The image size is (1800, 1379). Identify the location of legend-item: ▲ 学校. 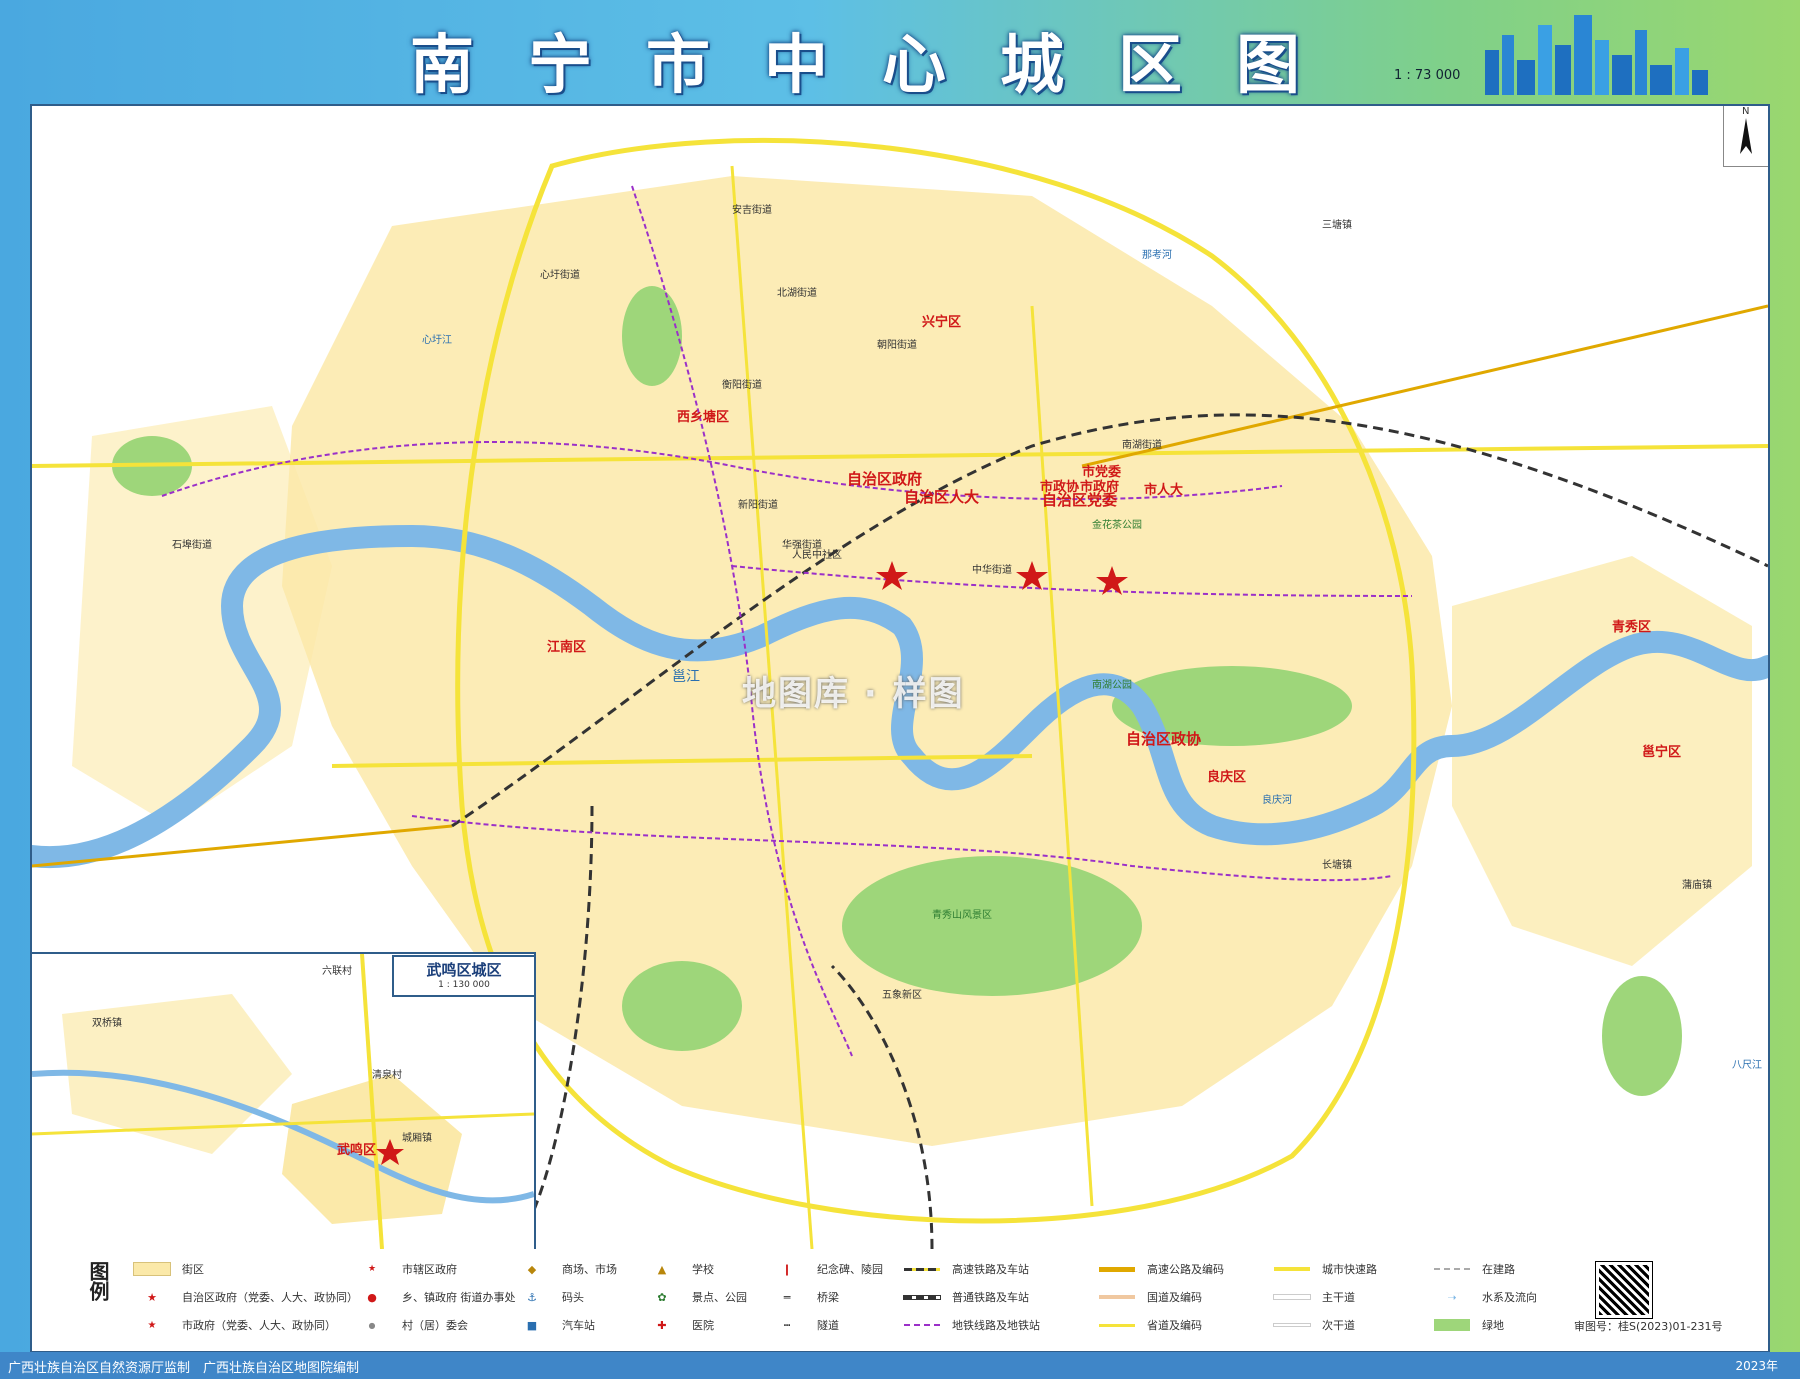
(678, 1269).